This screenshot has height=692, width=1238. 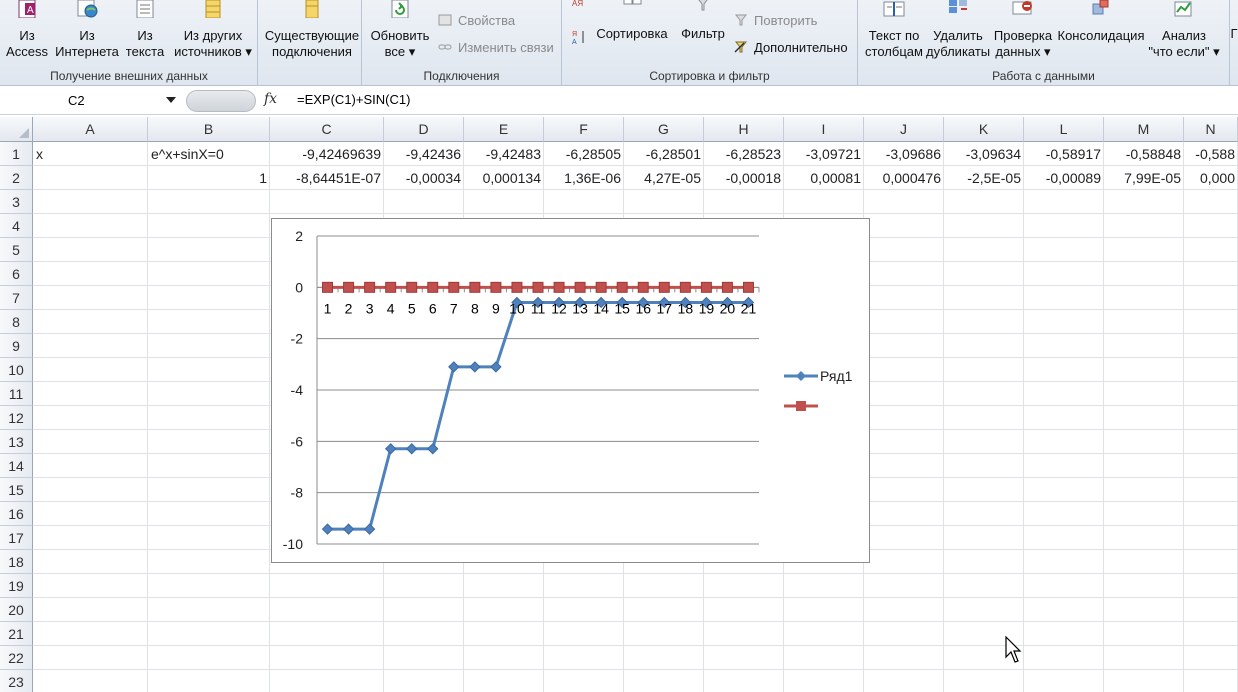 What do you see at coordinates (424, 178) in the screenshot?
I see `cell-d2: -0,00034` at bounding box center [424, 178].